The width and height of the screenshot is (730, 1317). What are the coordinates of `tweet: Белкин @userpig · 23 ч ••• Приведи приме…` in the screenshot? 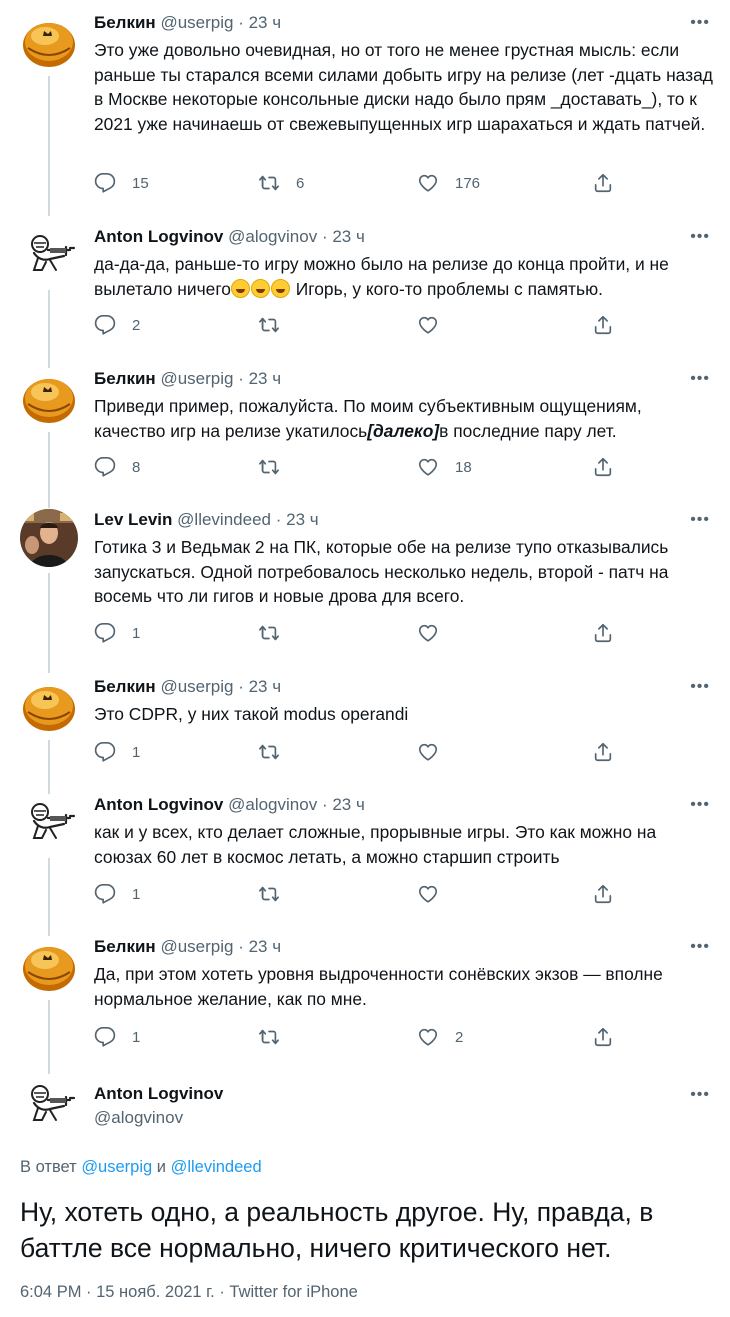 It's located at (365, 438).